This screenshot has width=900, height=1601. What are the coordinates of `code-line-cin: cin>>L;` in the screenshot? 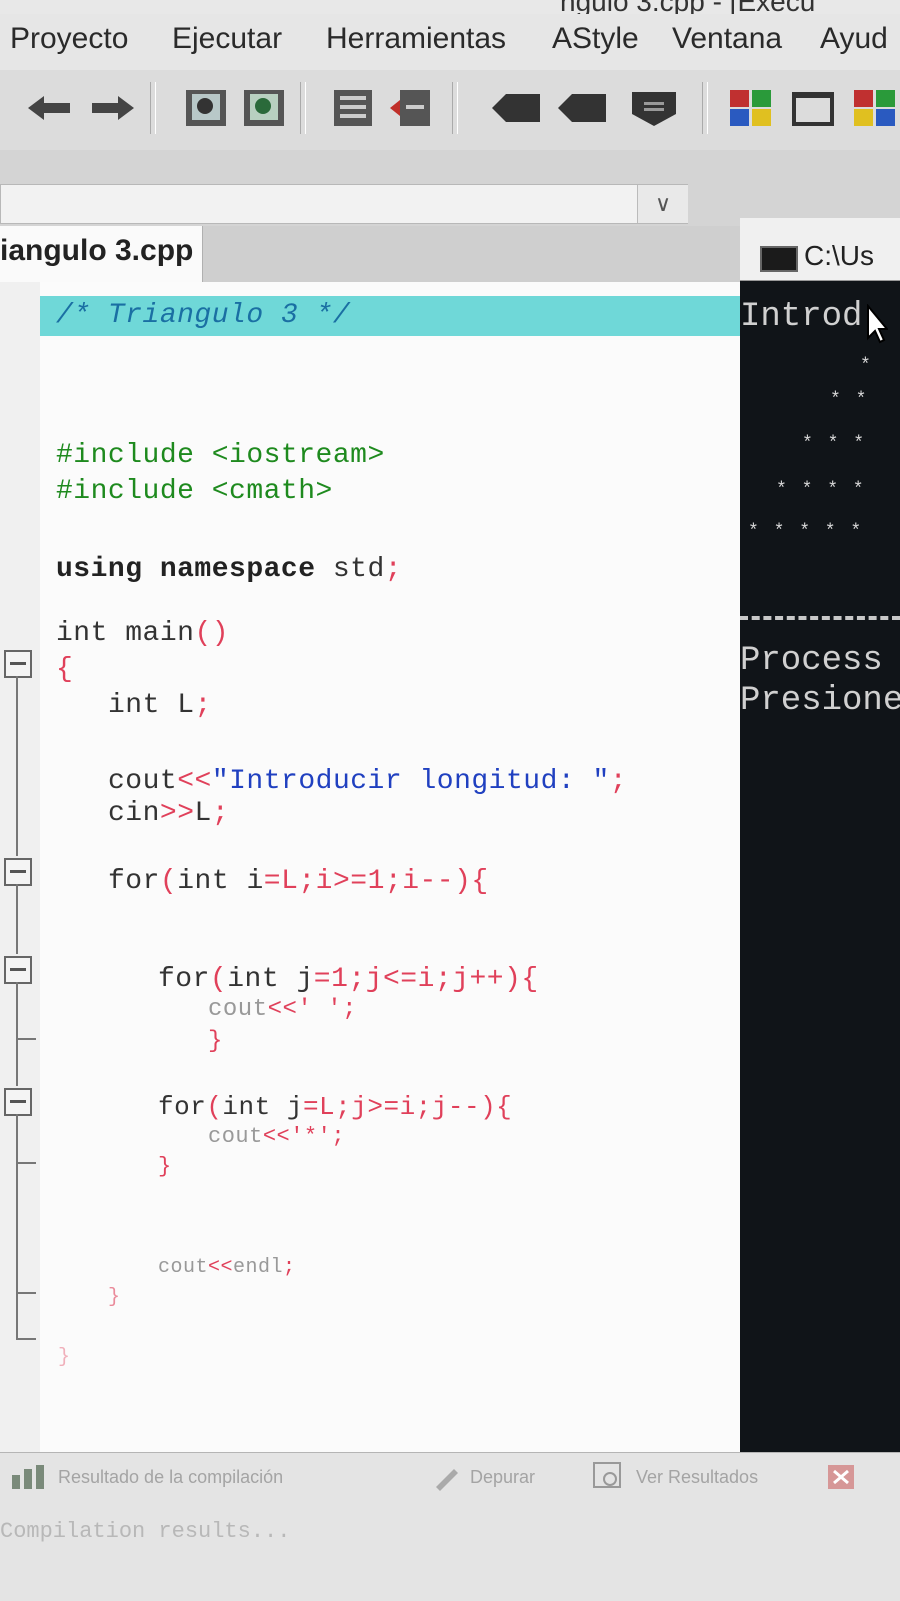 It's located at (168, 813).